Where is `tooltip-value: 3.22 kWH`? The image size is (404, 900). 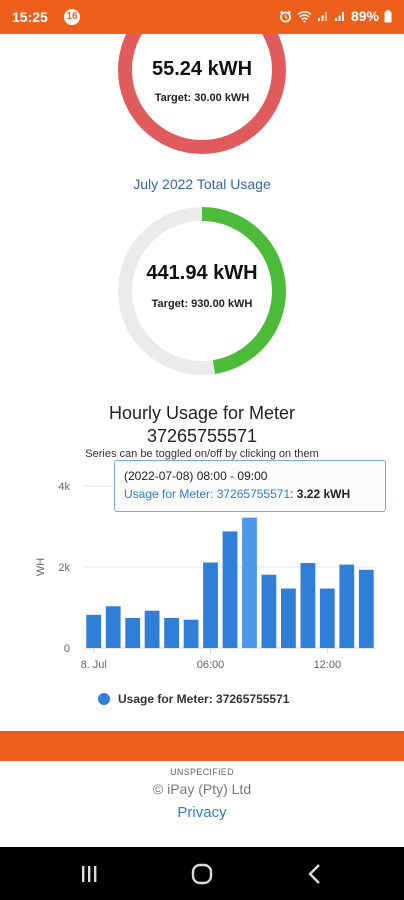
tooltip-value: 3.22 kWH is located at coordinates (323, 494).